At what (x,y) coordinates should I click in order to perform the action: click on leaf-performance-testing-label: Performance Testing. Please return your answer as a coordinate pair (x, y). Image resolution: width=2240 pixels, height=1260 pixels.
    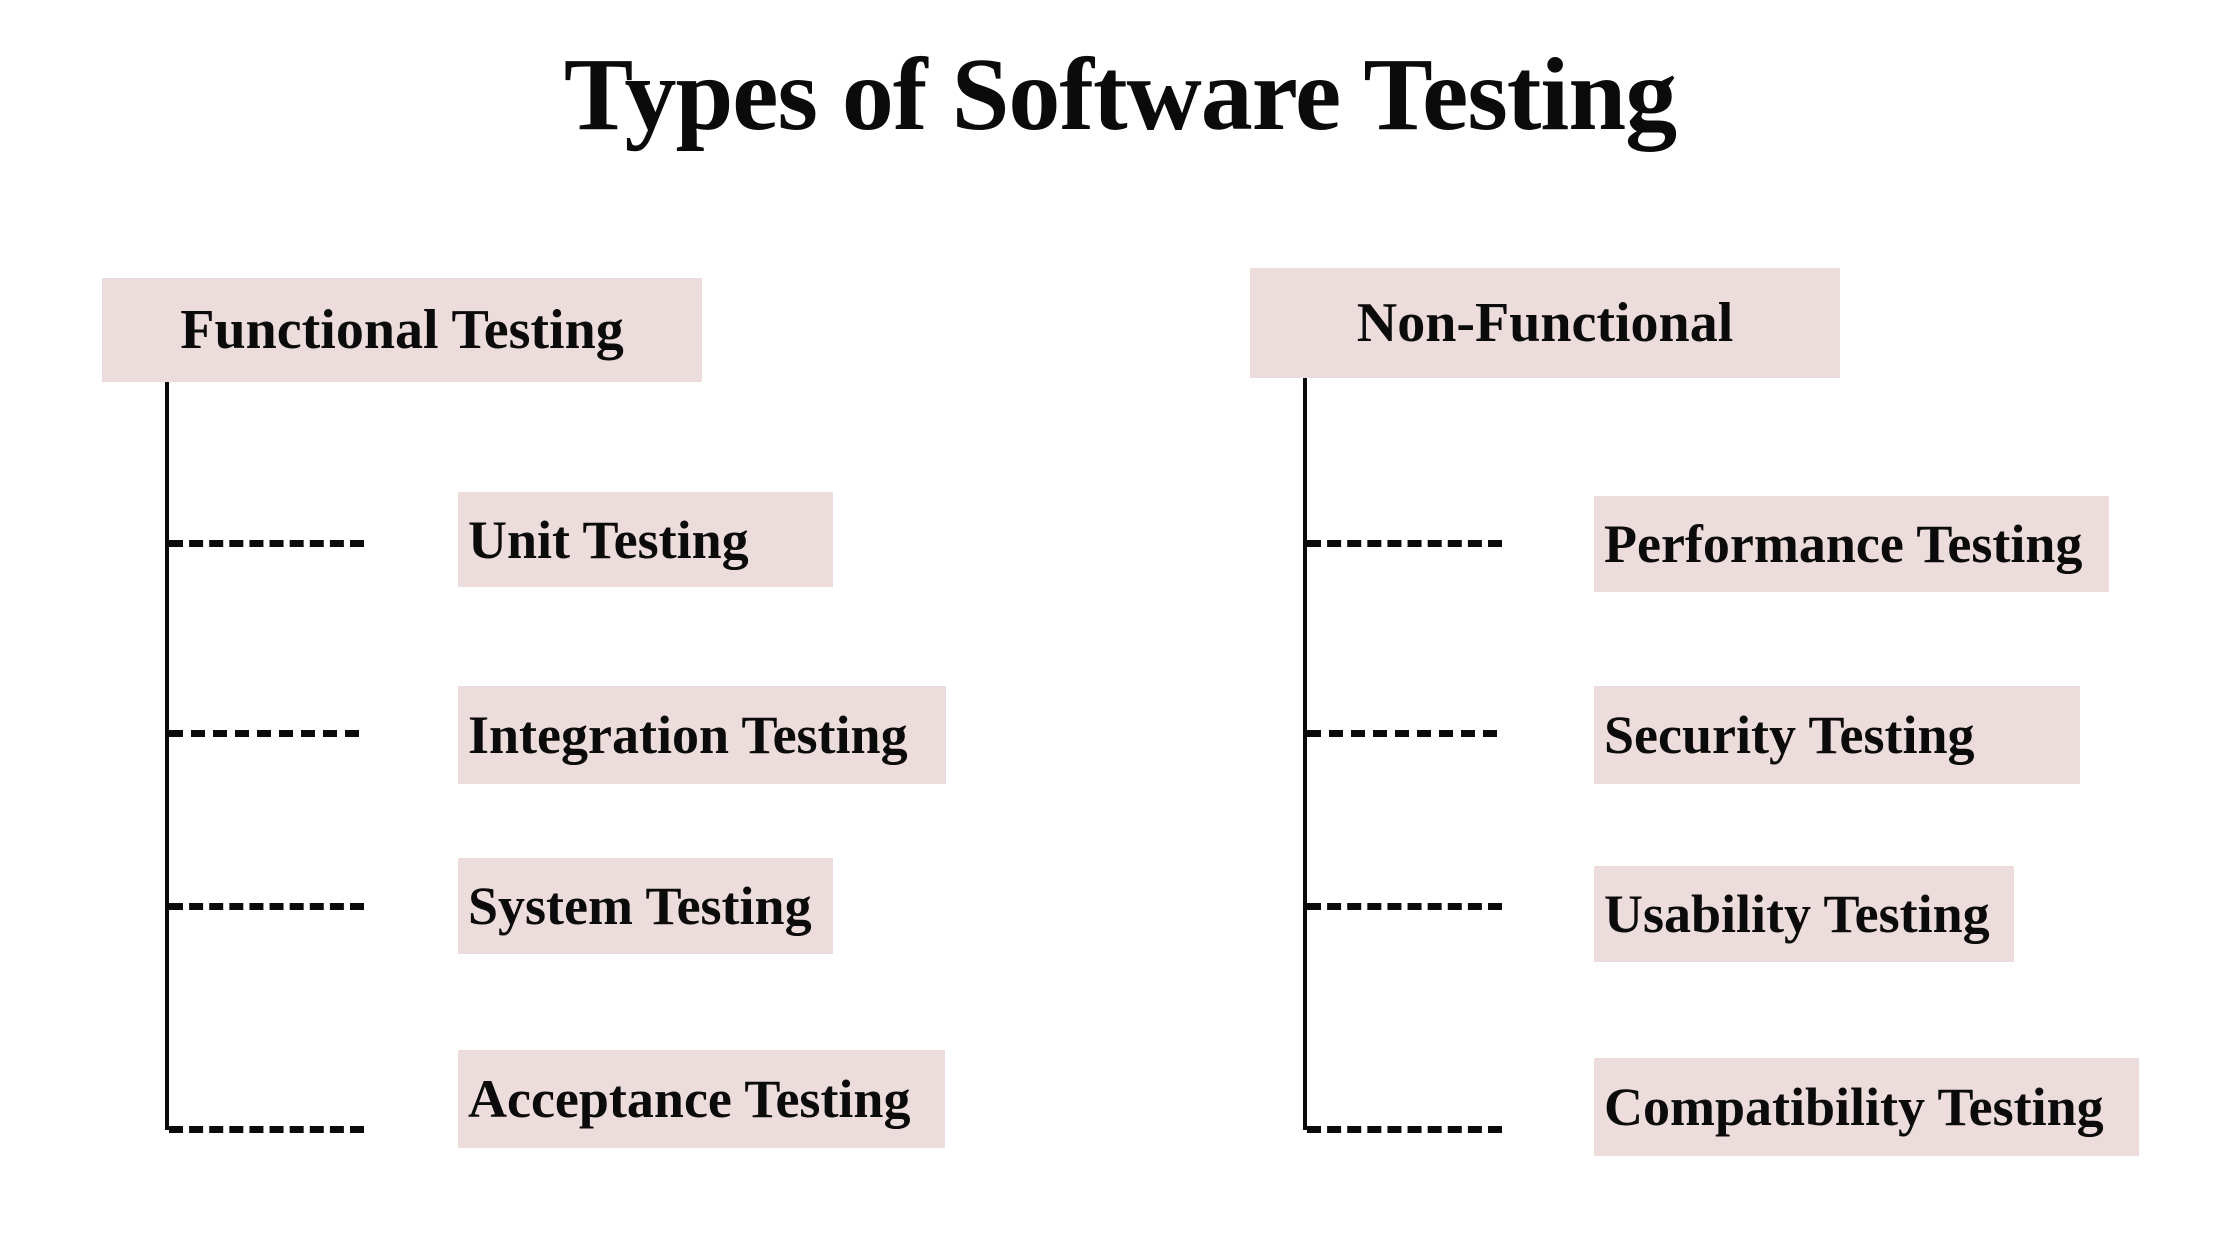
    Looking at the image, I should click on (1843, 544).